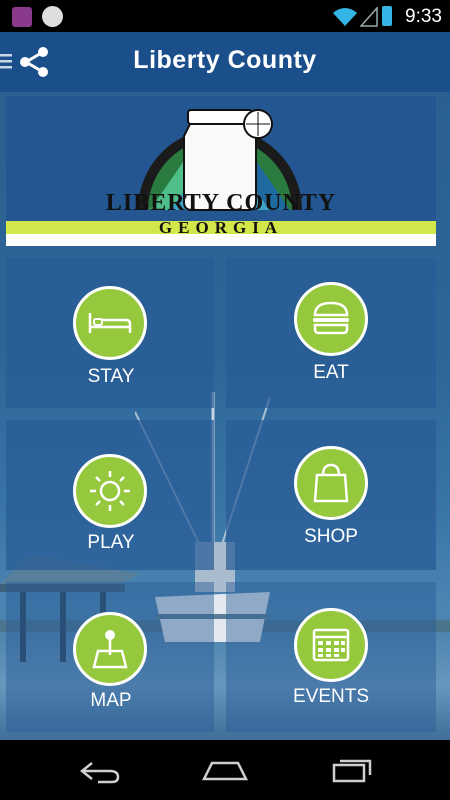 The width and height of the screenshot is (450, 800). What do you see at coordinates (111, 542) in the screenshot?
I see `play-label: PLAY` at bounding box center [111, 542].